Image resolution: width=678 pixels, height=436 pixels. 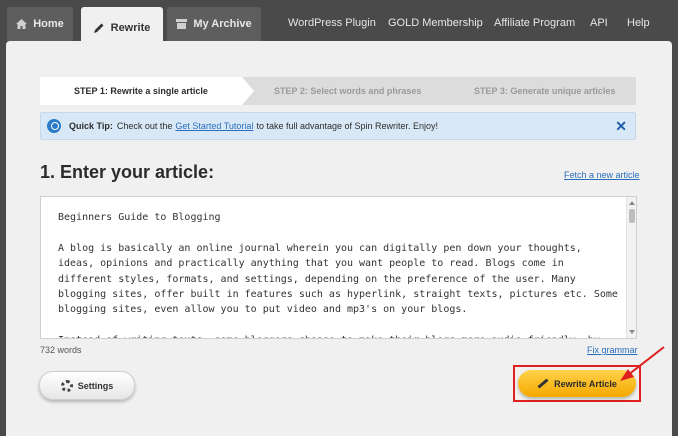 I want to click on word-count: 732 words, so click(x=61, y=350).